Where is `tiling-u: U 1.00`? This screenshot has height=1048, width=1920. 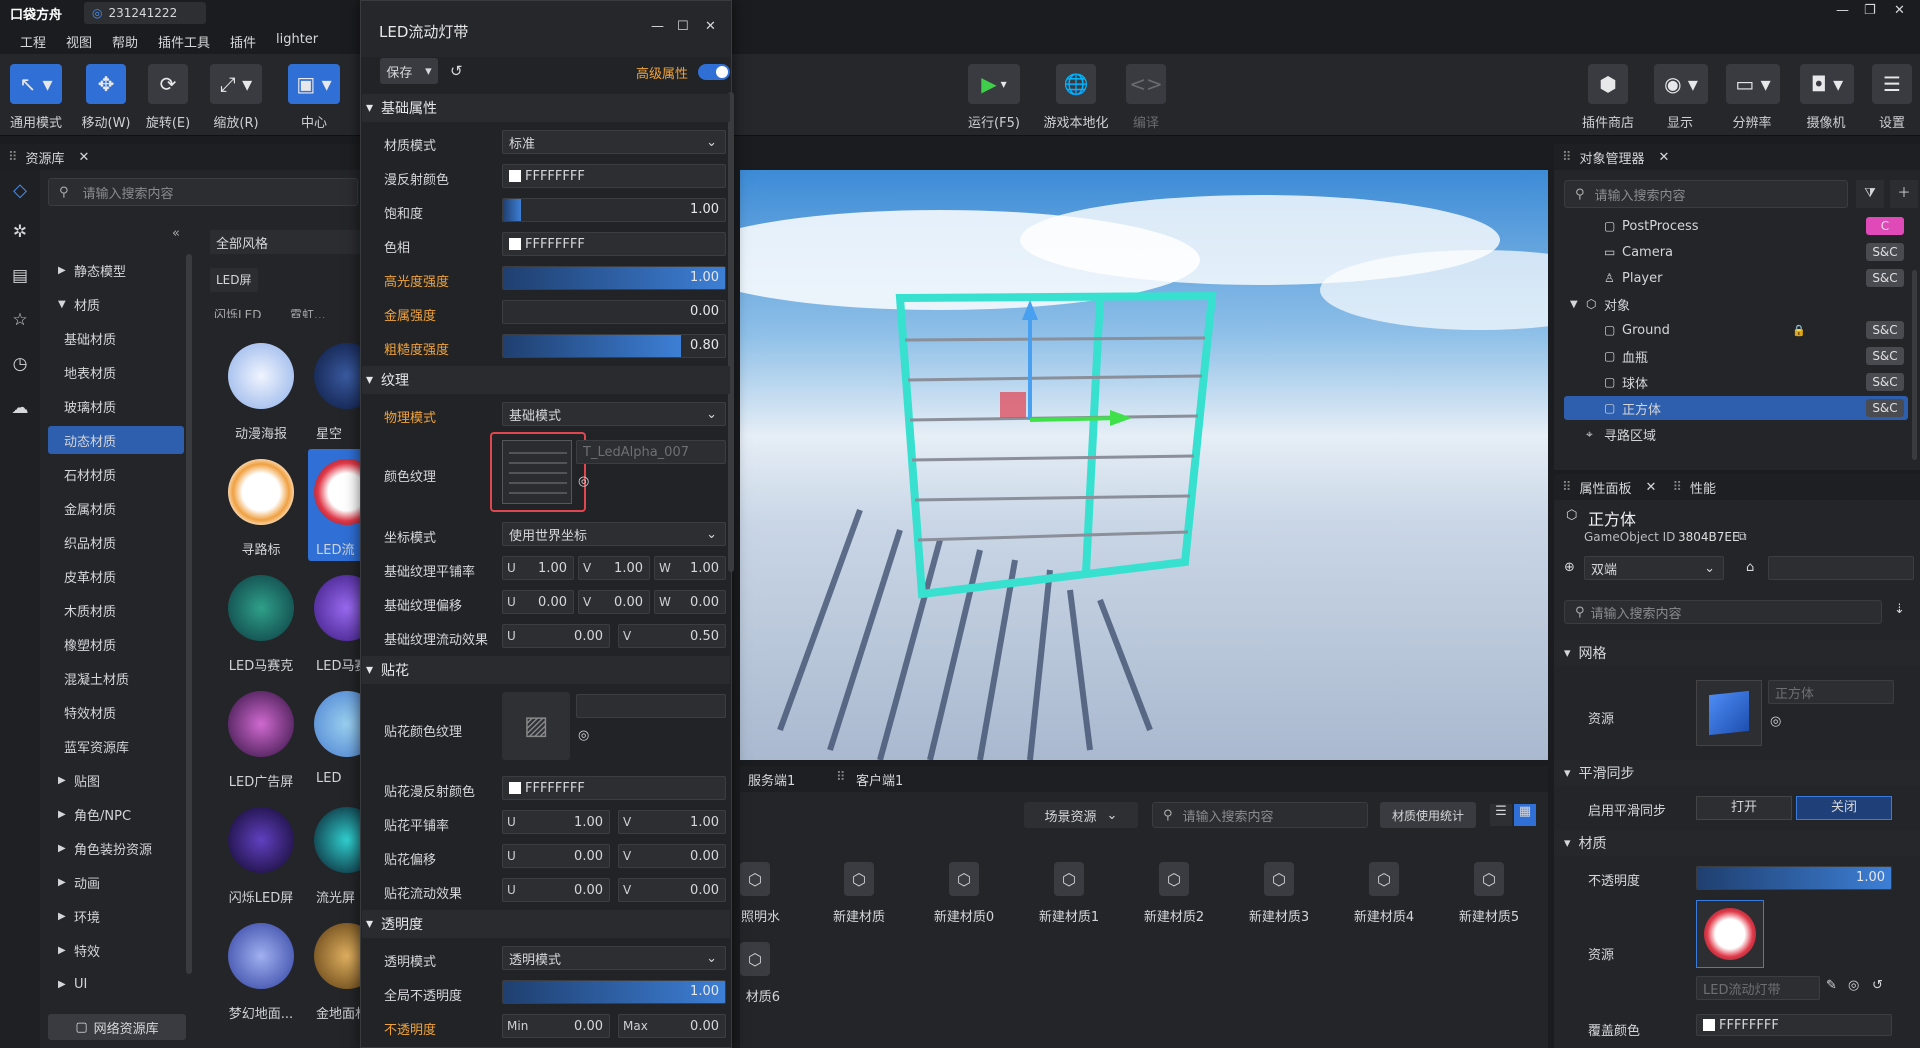 tiling-u: U 1.00 is located at coordinates (538, 568).